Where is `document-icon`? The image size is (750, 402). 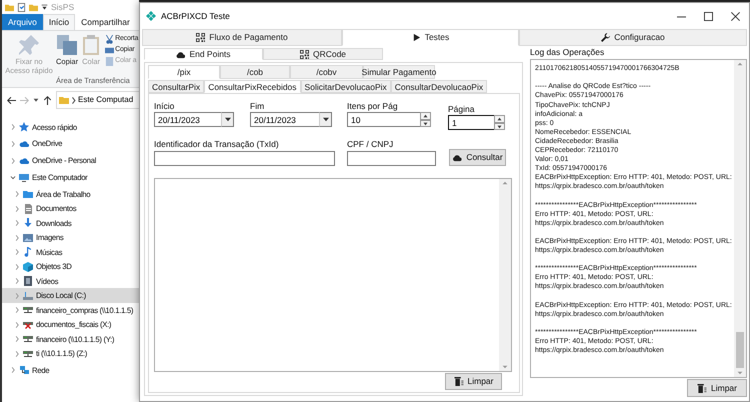 document-icon is located at coordinates (28, 209).